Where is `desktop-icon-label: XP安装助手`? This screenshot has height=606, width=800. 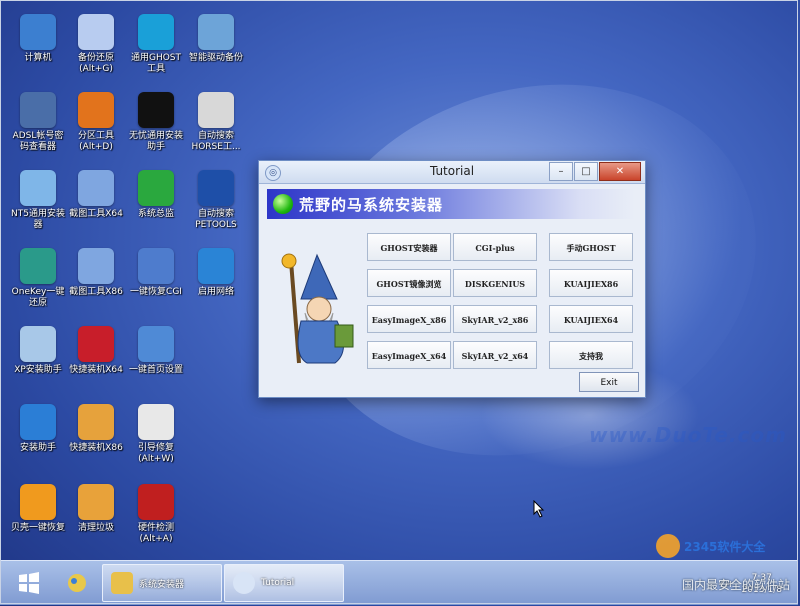
desktop-icon-label: XP安装助手 is located at coordinates (38, 370).